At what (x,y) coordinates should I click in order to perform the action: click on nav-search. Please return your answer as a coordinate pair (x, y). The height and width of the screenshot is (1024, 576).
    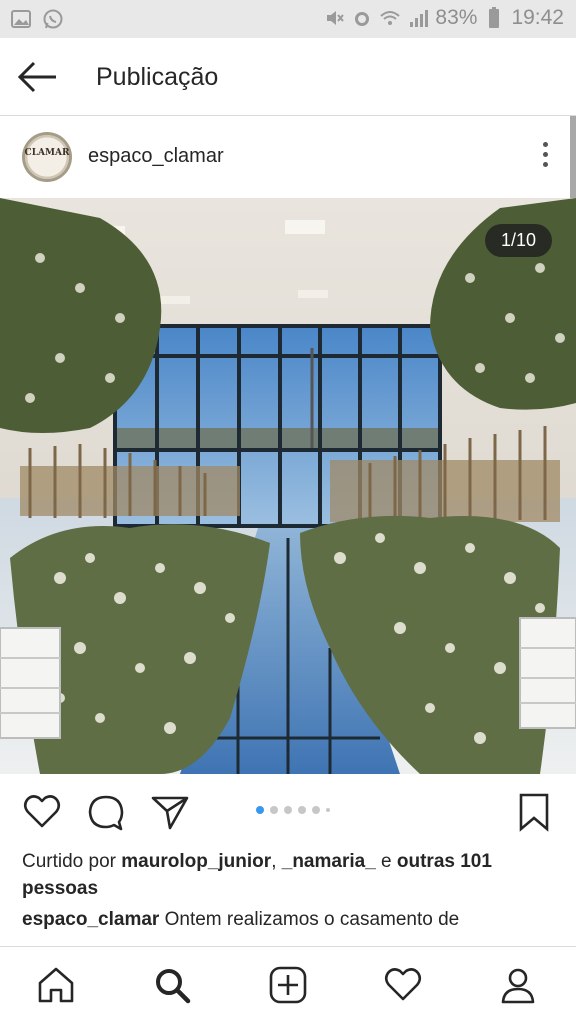
    Looking at the image, I should click on (172, 985).